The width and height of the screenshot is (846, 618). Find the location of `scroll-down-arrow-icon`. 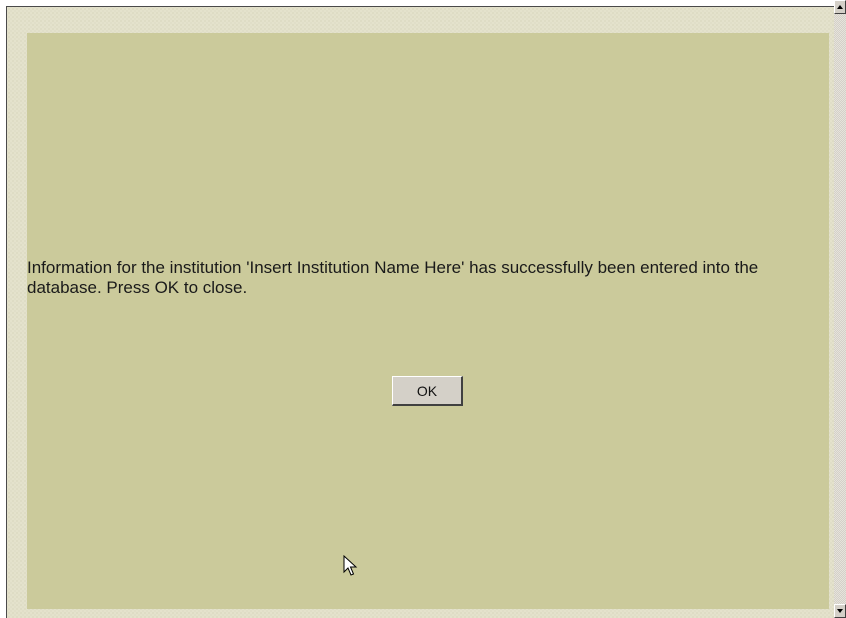

scroll-down-arrow-icon is located at coordinates (840, 611).